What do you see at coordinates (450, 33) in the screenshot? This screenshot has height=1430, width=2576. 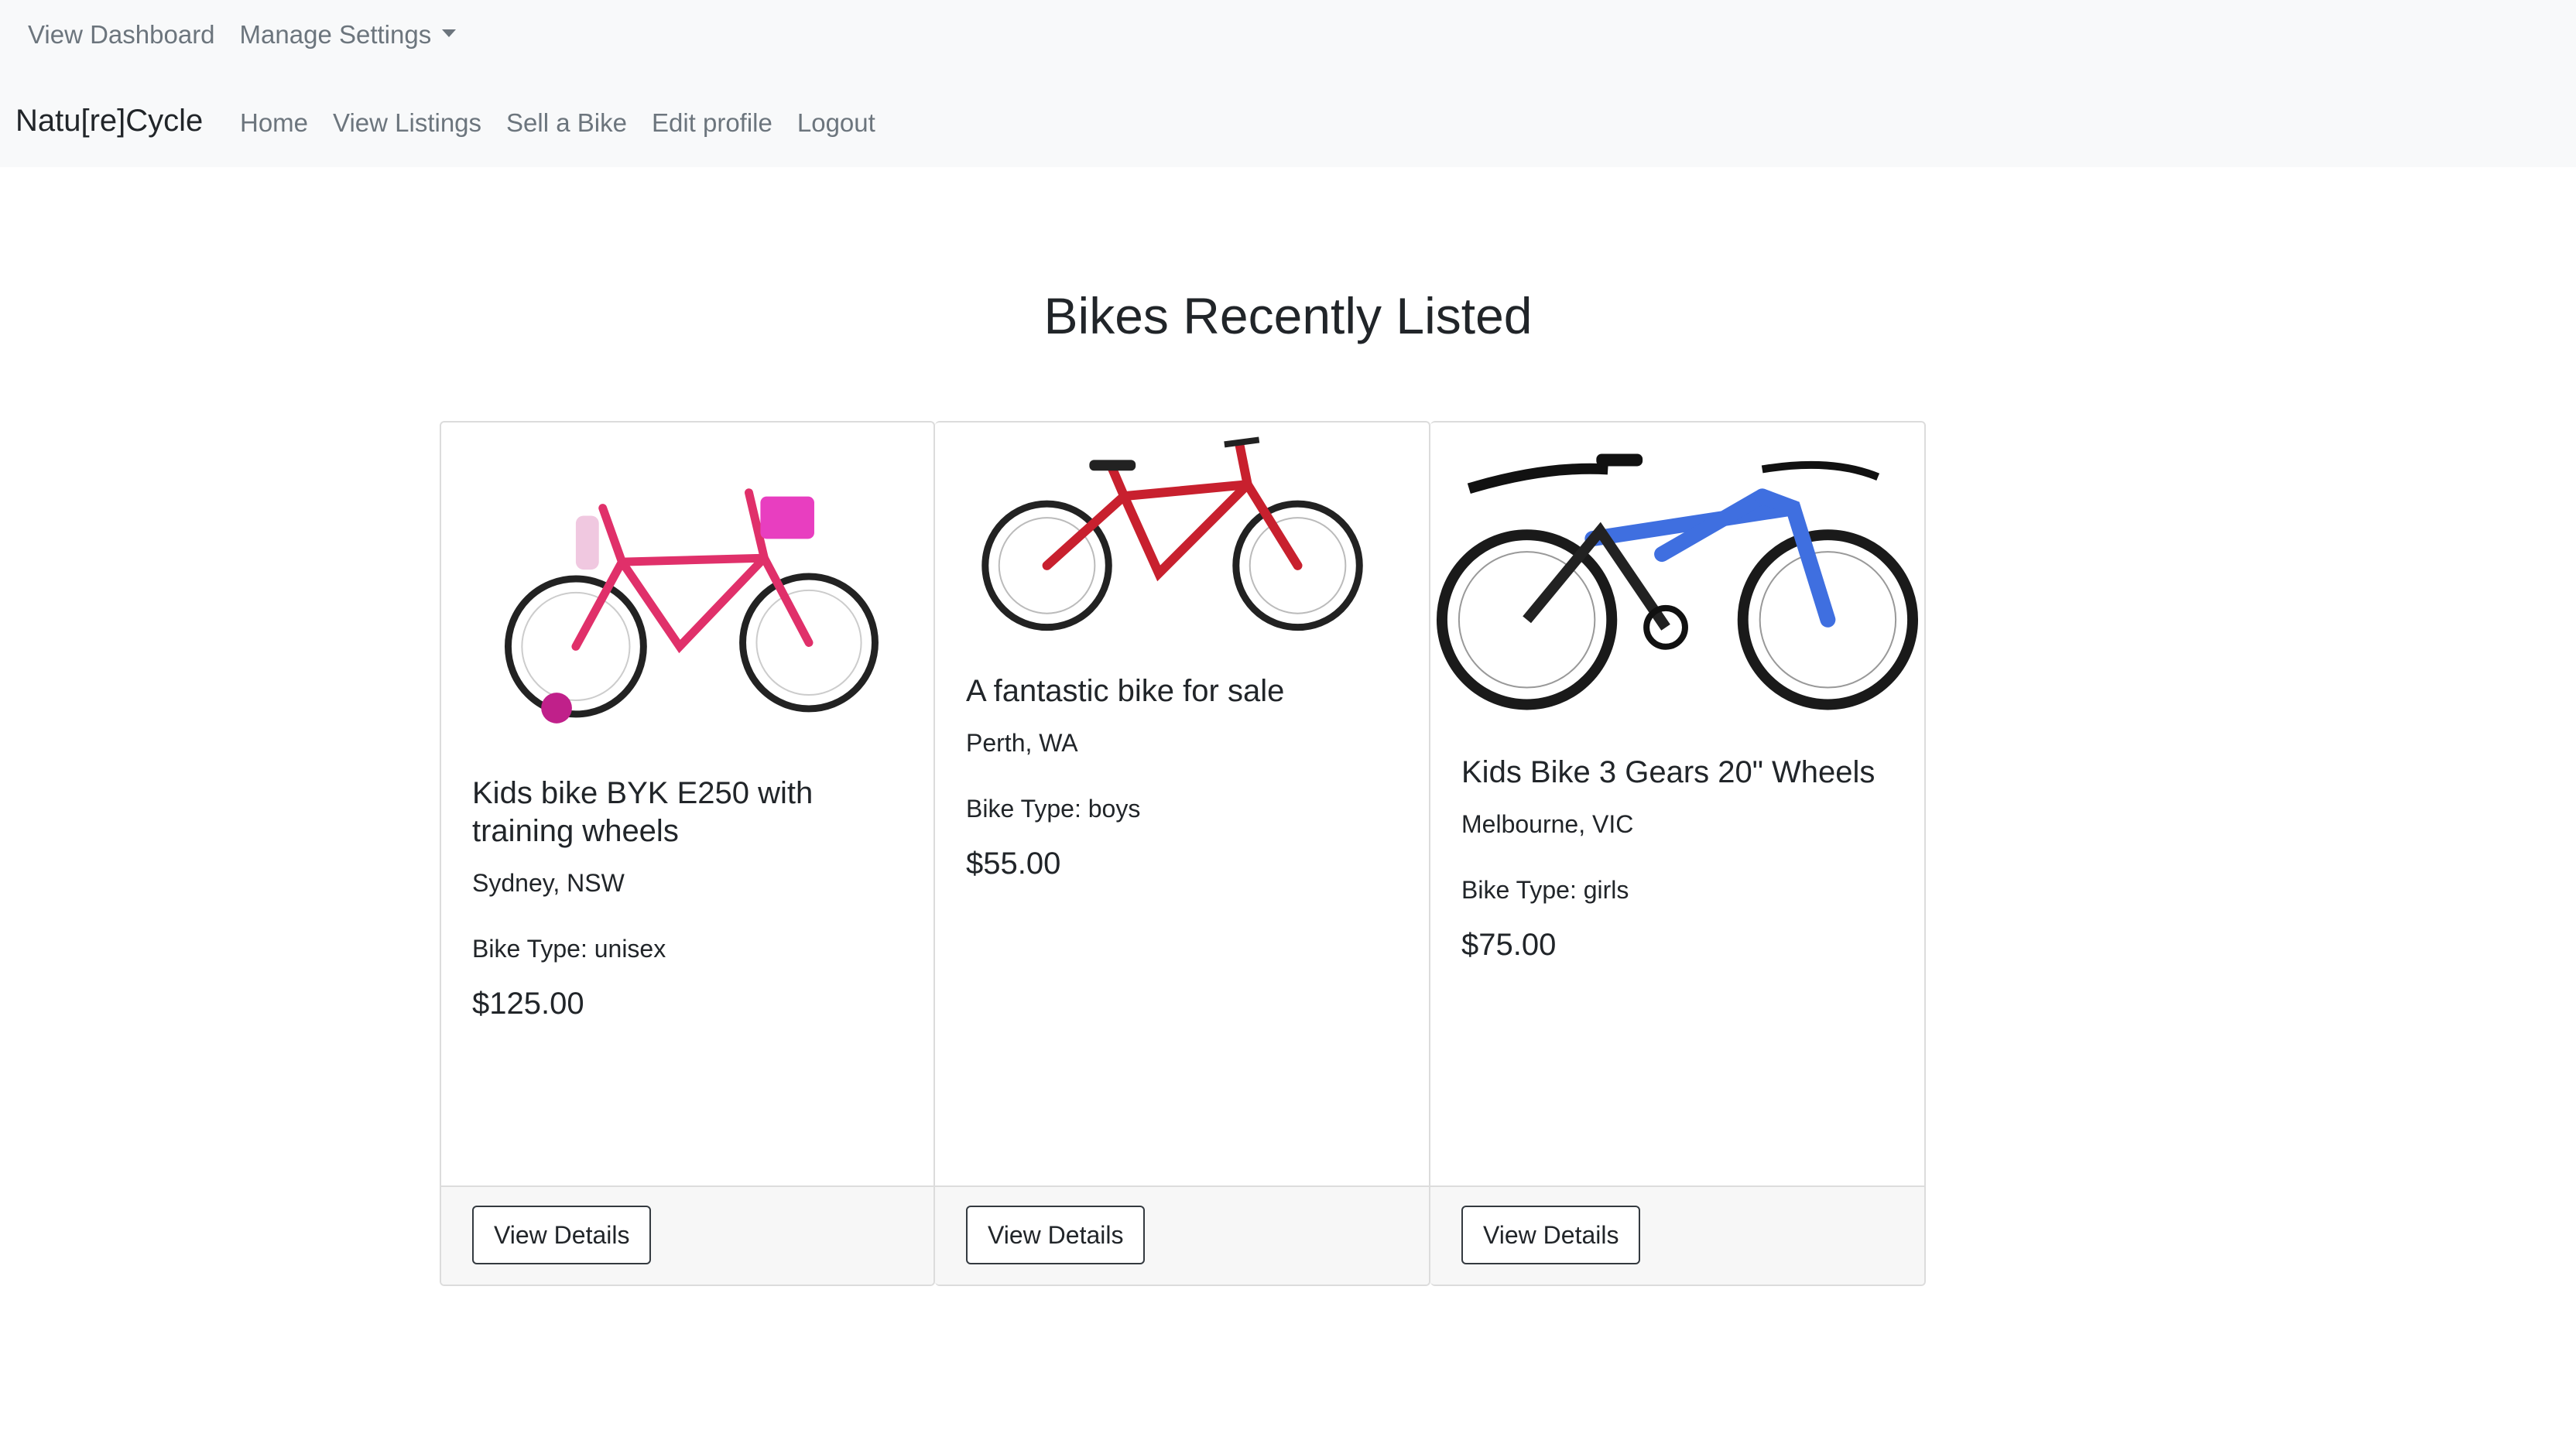 I see `chevron-down-icon` at bounding box center [450, 33].